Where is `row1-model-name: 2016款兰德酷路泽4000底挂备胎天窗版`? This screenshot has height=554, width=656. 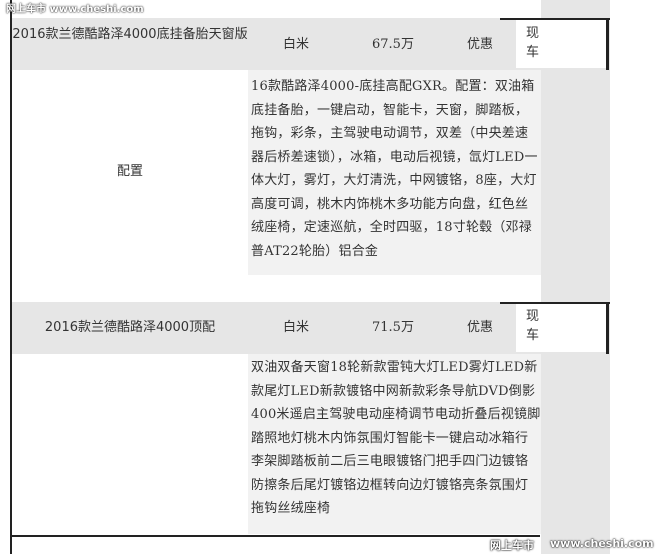
row1-model-name: 2016款兰德酷路泽4000底挂备胎天窗版 is located at coordinates (130, 34).